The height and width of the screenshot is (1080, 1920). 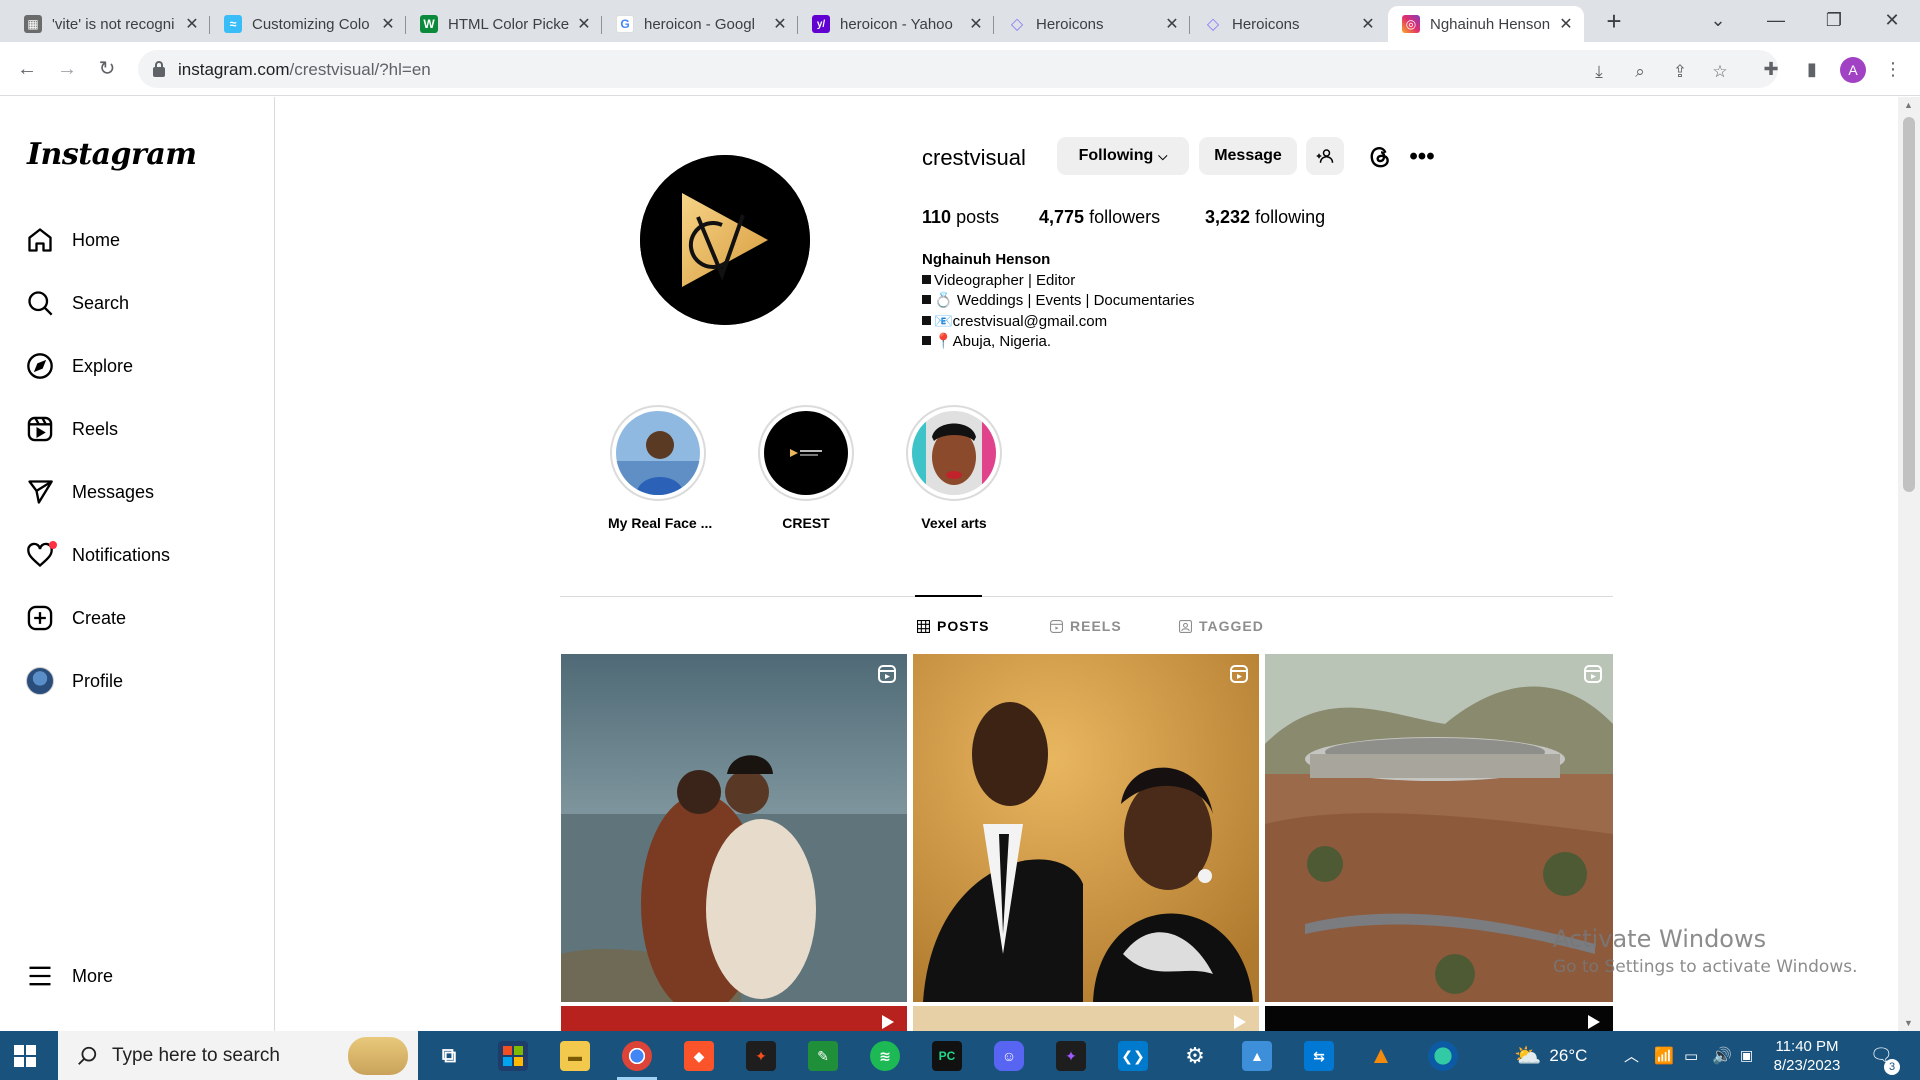 I want to click on remote-desktop-icon: ⇆, so click(x=1319, y=1056).